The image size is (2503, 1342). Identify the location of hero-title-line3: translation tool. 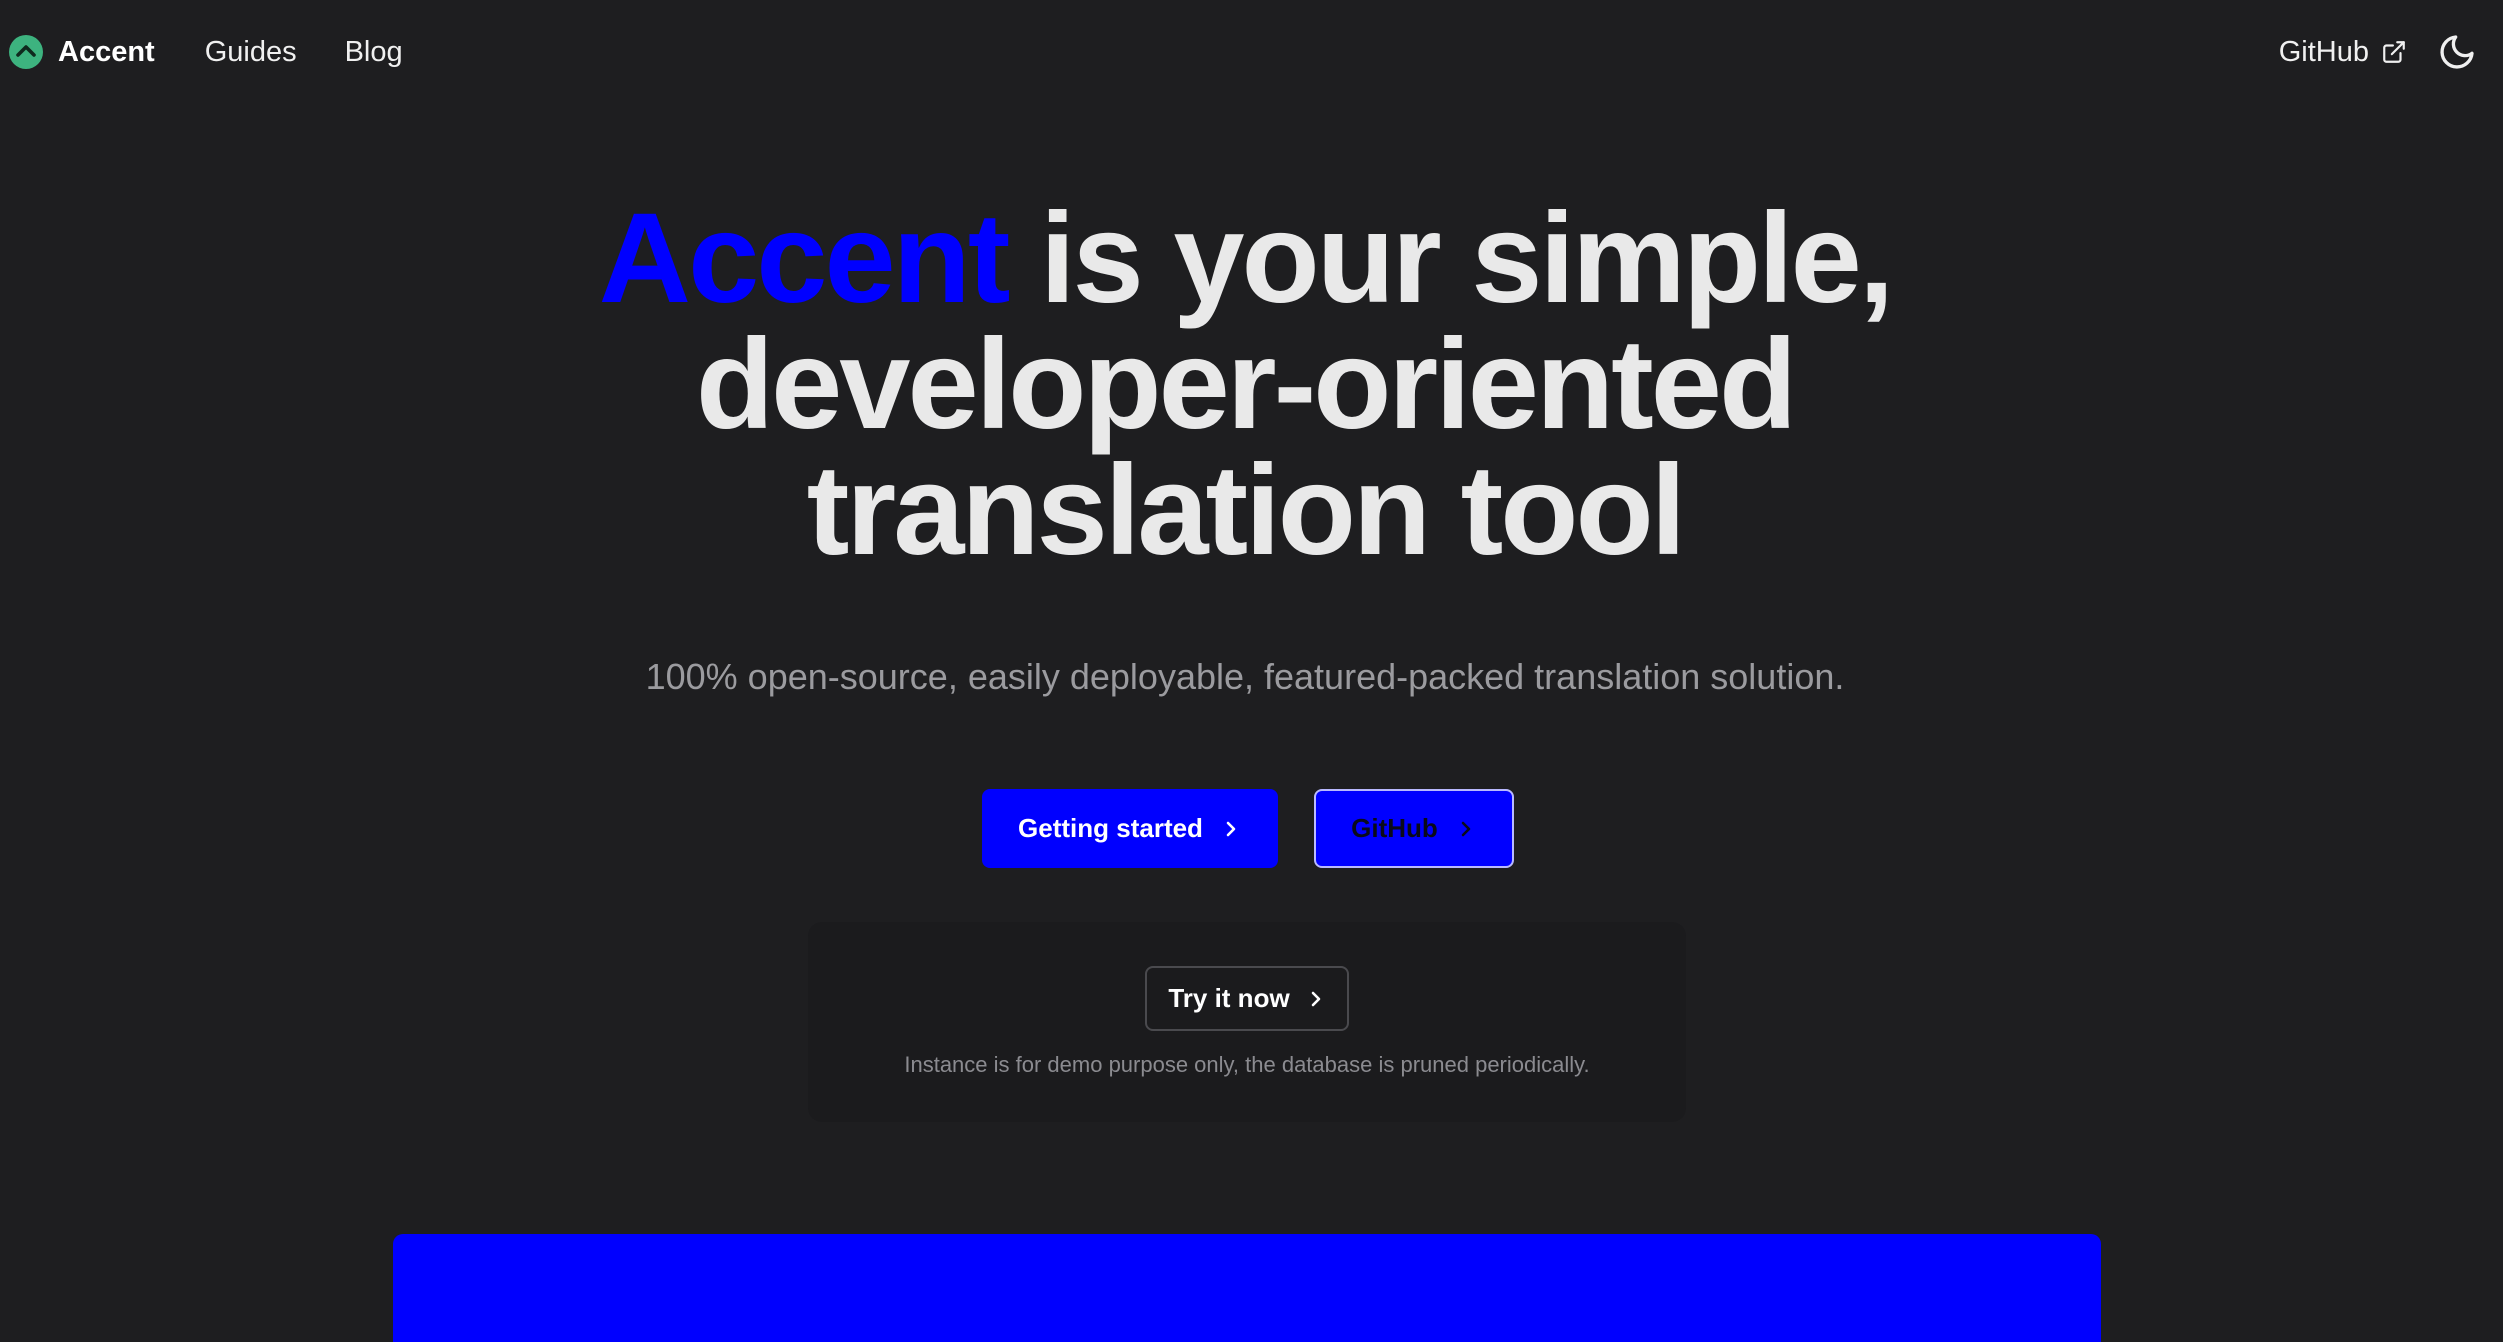
(1246, 510).